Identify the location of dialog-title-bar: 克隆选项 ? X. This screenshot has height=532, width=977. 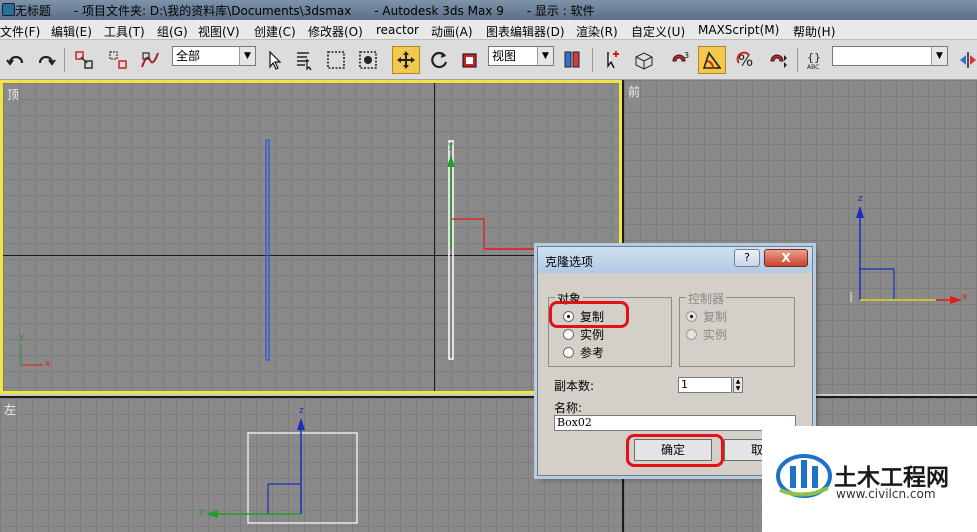
(675, 260).